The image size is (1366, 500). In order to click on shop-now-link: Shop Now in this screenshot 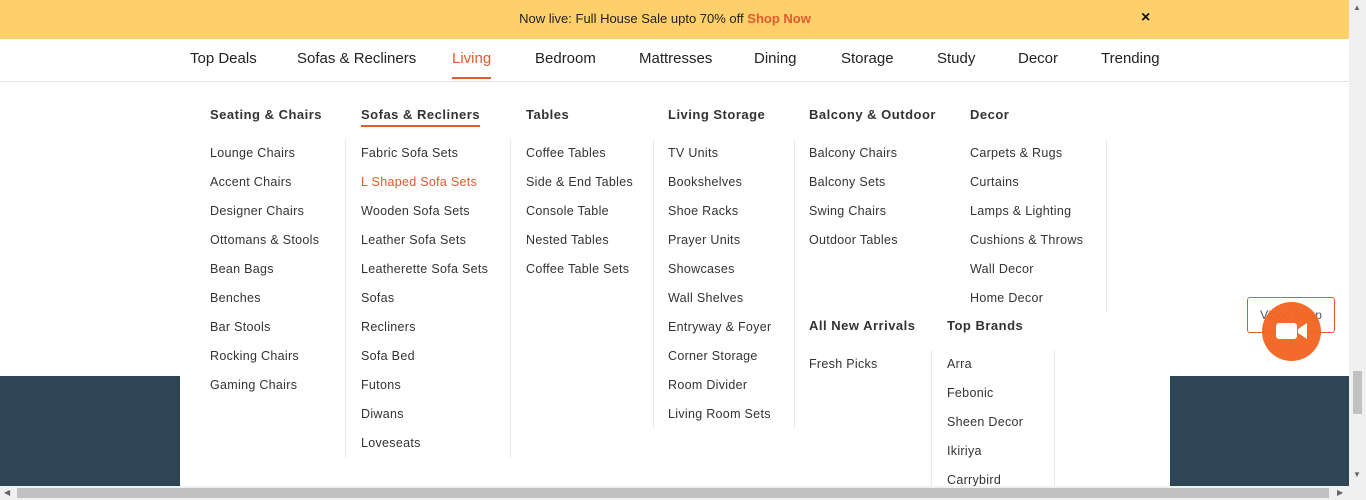, I will do `click(779, 18)`.